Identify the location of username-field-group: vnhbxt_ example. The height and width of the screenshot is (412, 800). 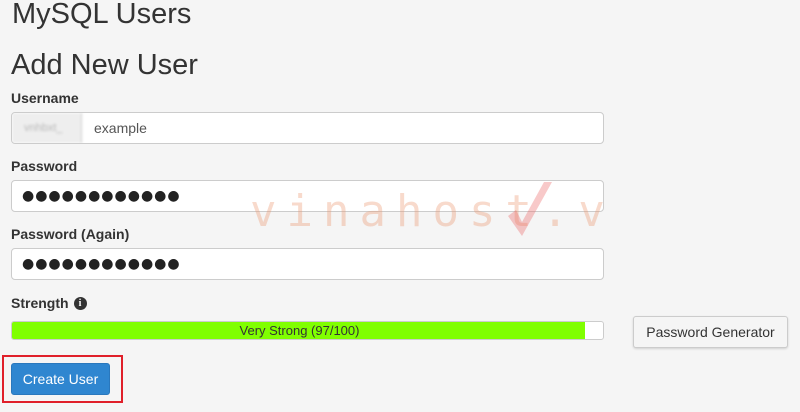
(307, 128).